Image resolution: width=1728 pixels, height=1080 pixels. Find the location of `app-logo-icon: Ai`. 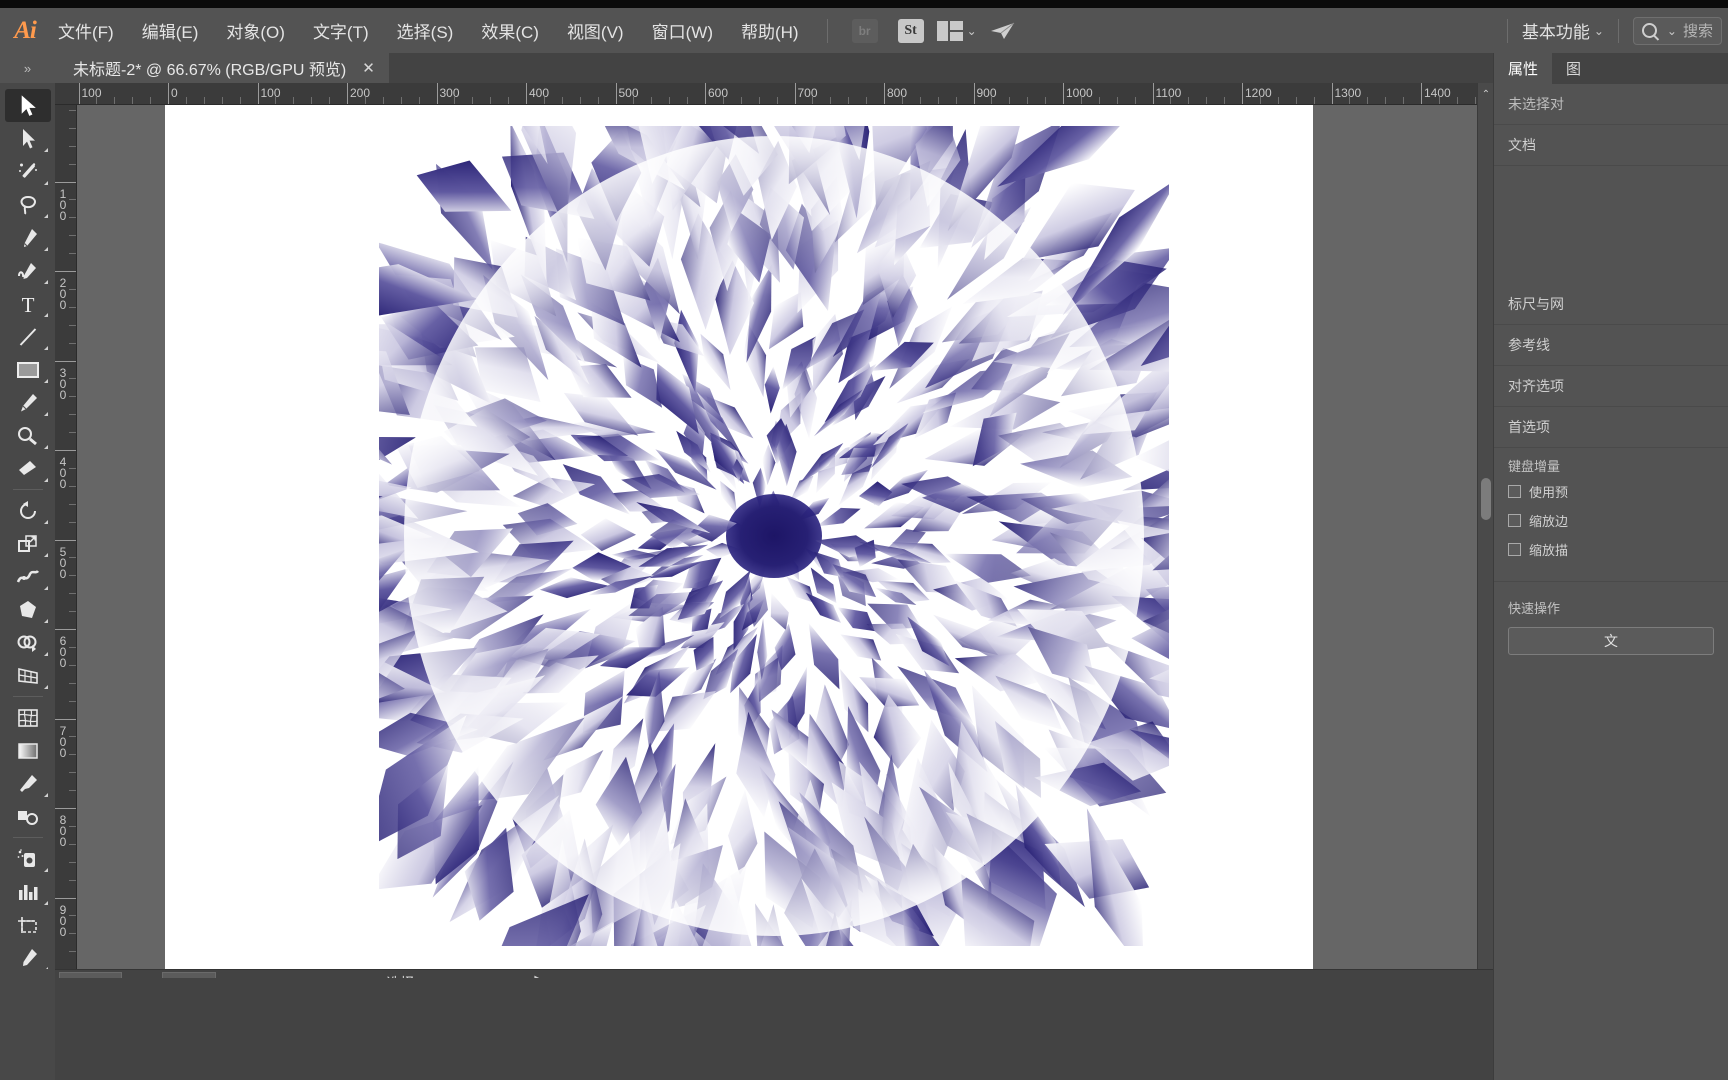

app-logo-icon: Ai is located at coordinates (25, 30).